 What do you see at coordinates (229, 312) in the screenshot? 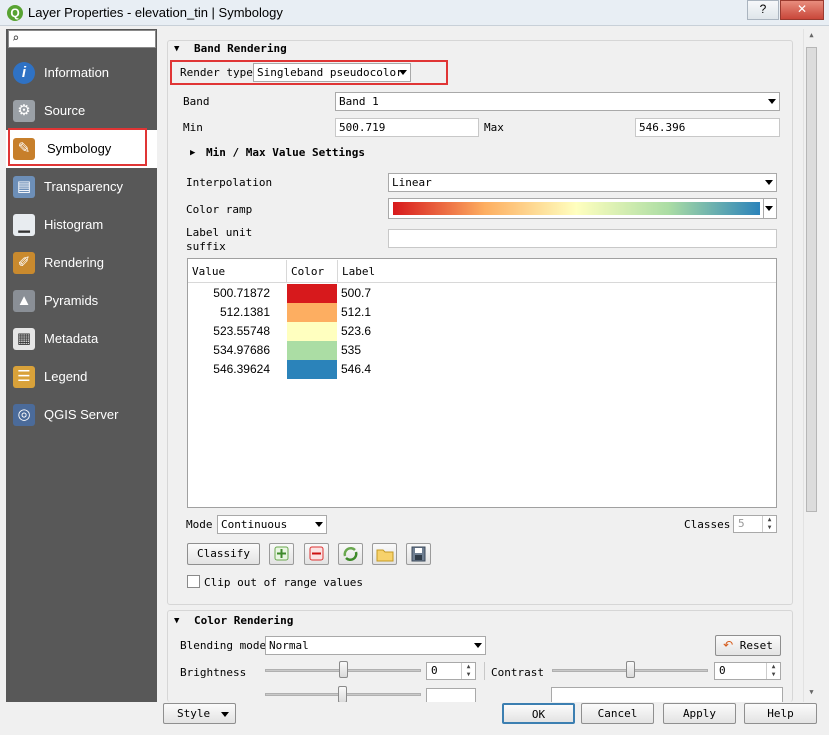
I see `table-cell-value: 512.1381` at bounding box center [229, 312].